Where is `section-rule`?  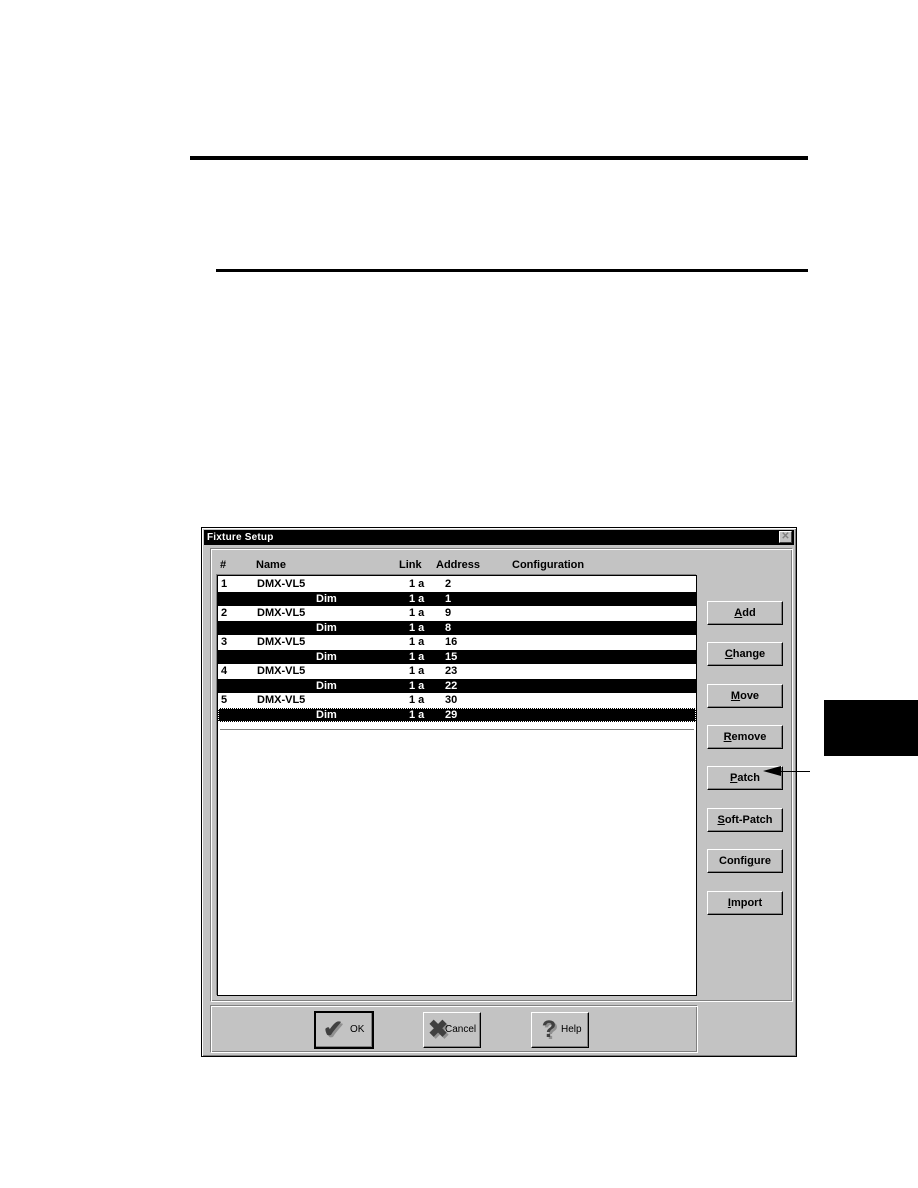
section-rule is located at coordinates (512, 270).